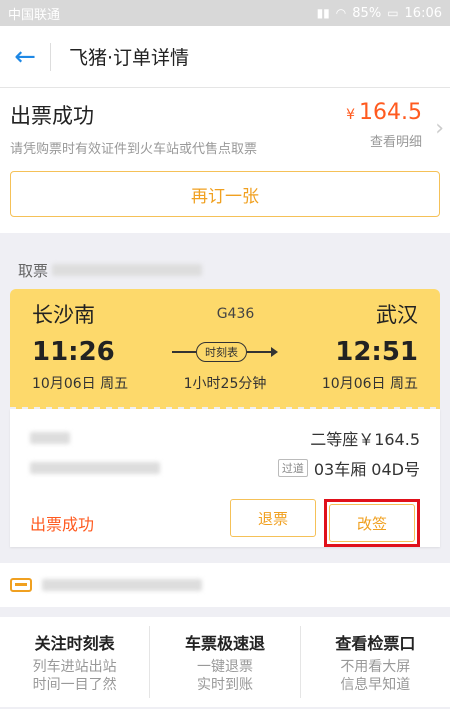  Describe the element at coordinates (366, 469) in the screenshot. I see `car-seat-number: 03车厢 04D号` at that location.